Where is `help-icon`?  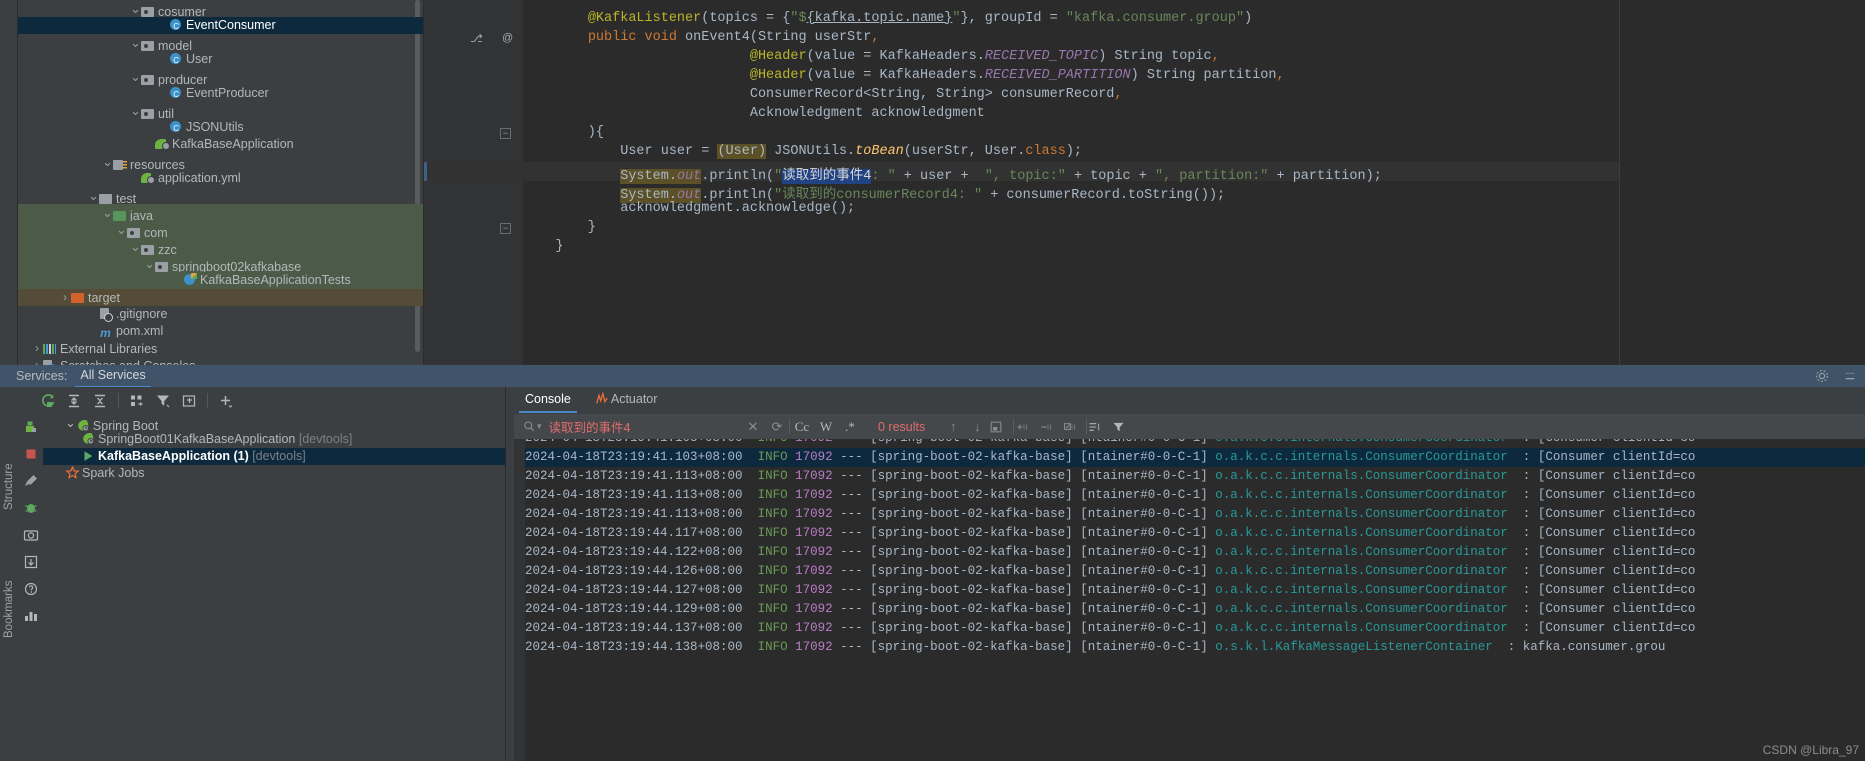 help-icon is located at coordinates (30, 589).